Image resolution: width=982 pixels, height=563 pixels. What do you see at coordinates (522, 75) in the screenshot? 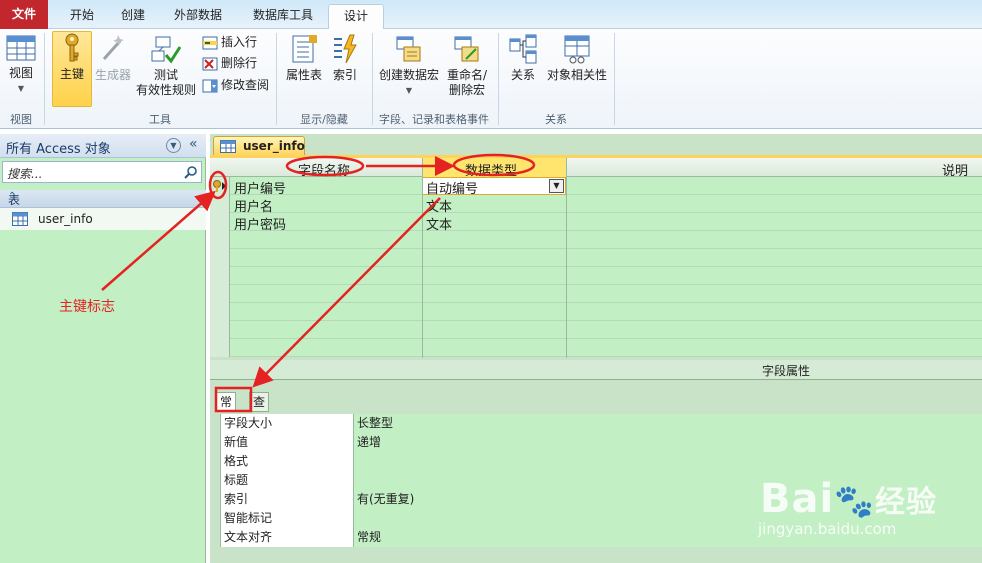
I see `relationships-label: 关系` at bounding box center [522, 75].